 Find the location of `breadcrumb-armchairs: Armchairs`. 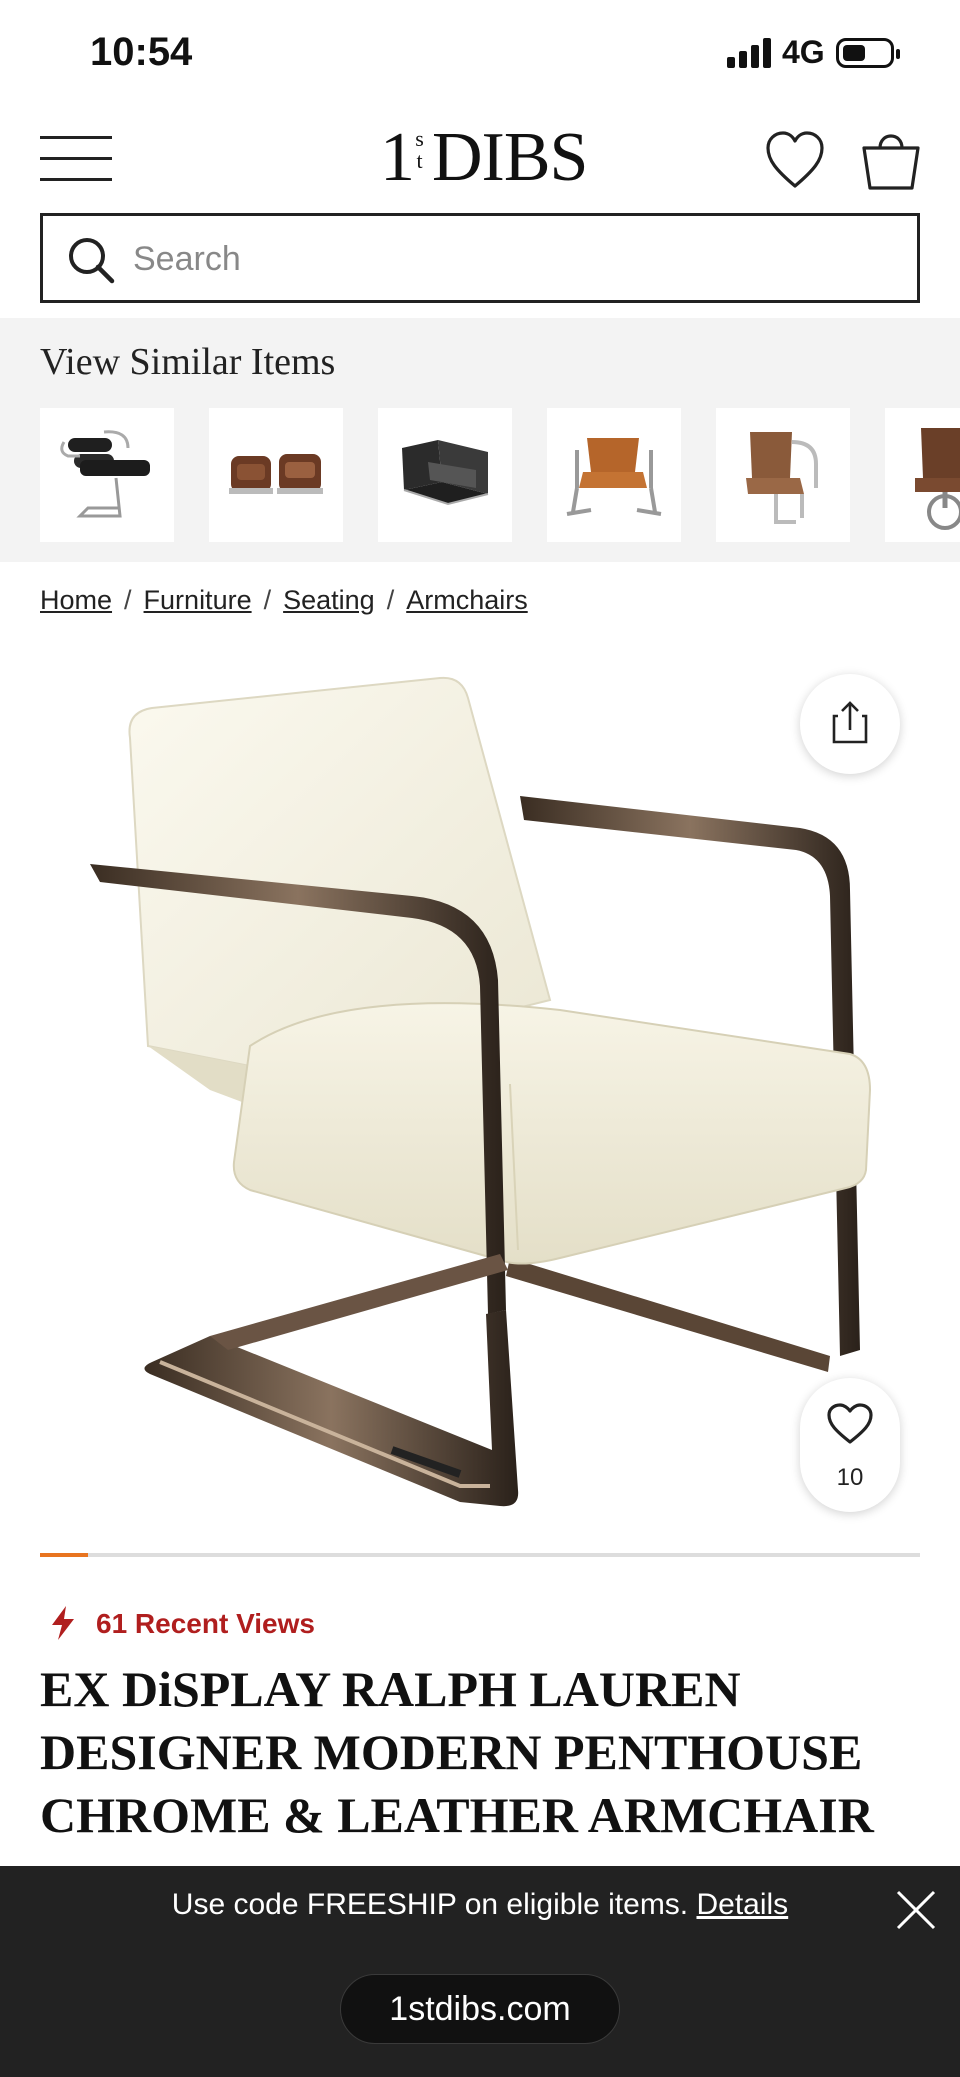

breadcrumb-armchairs: Armchairs is located at coordinates (467, 600).